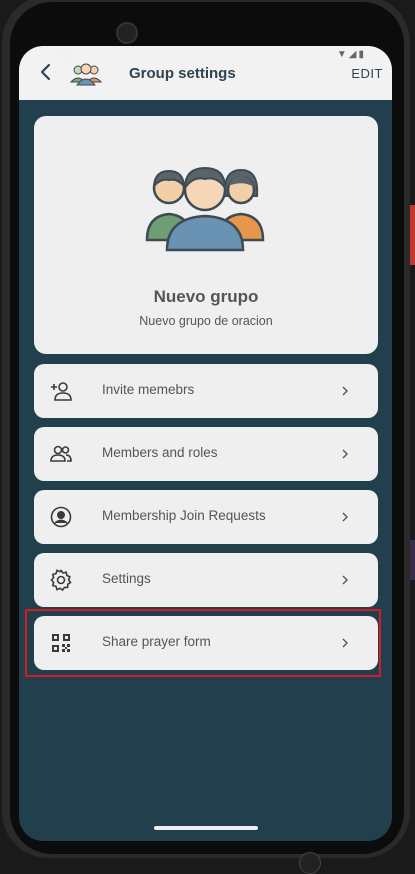 The width and height of the screenshot is (415, 874). Describe the element at coordinates (206, 580) in the screenshot. I see `menu-item-settings: Settings` at that location.